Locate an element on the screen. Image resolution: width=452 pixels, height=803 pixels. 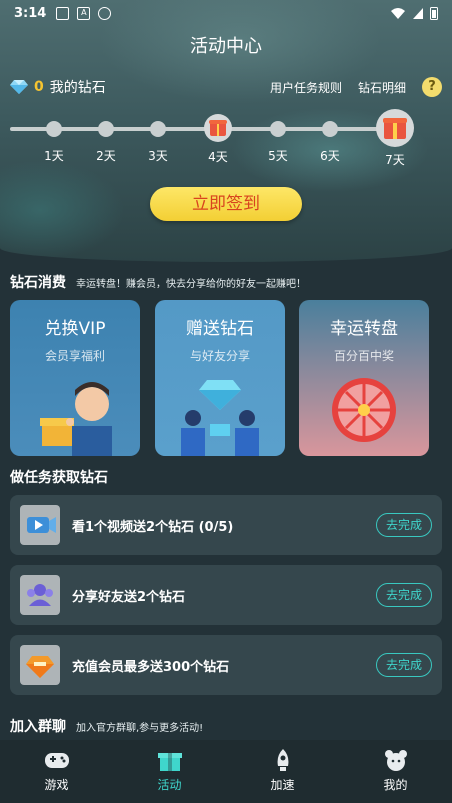
tab-label: 加速 is located at coordinates (282, 785).